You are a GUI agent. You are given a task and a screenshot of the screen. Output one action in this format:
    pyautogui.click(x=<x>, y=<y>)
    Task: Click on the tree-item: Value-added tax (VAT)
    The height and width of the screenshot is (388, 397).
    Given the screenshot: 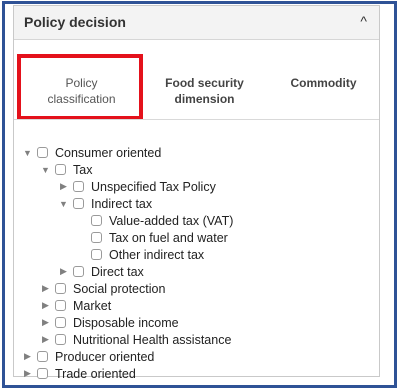 What is the action you would take?
    pyautogui.click(x=155, y=220)
    